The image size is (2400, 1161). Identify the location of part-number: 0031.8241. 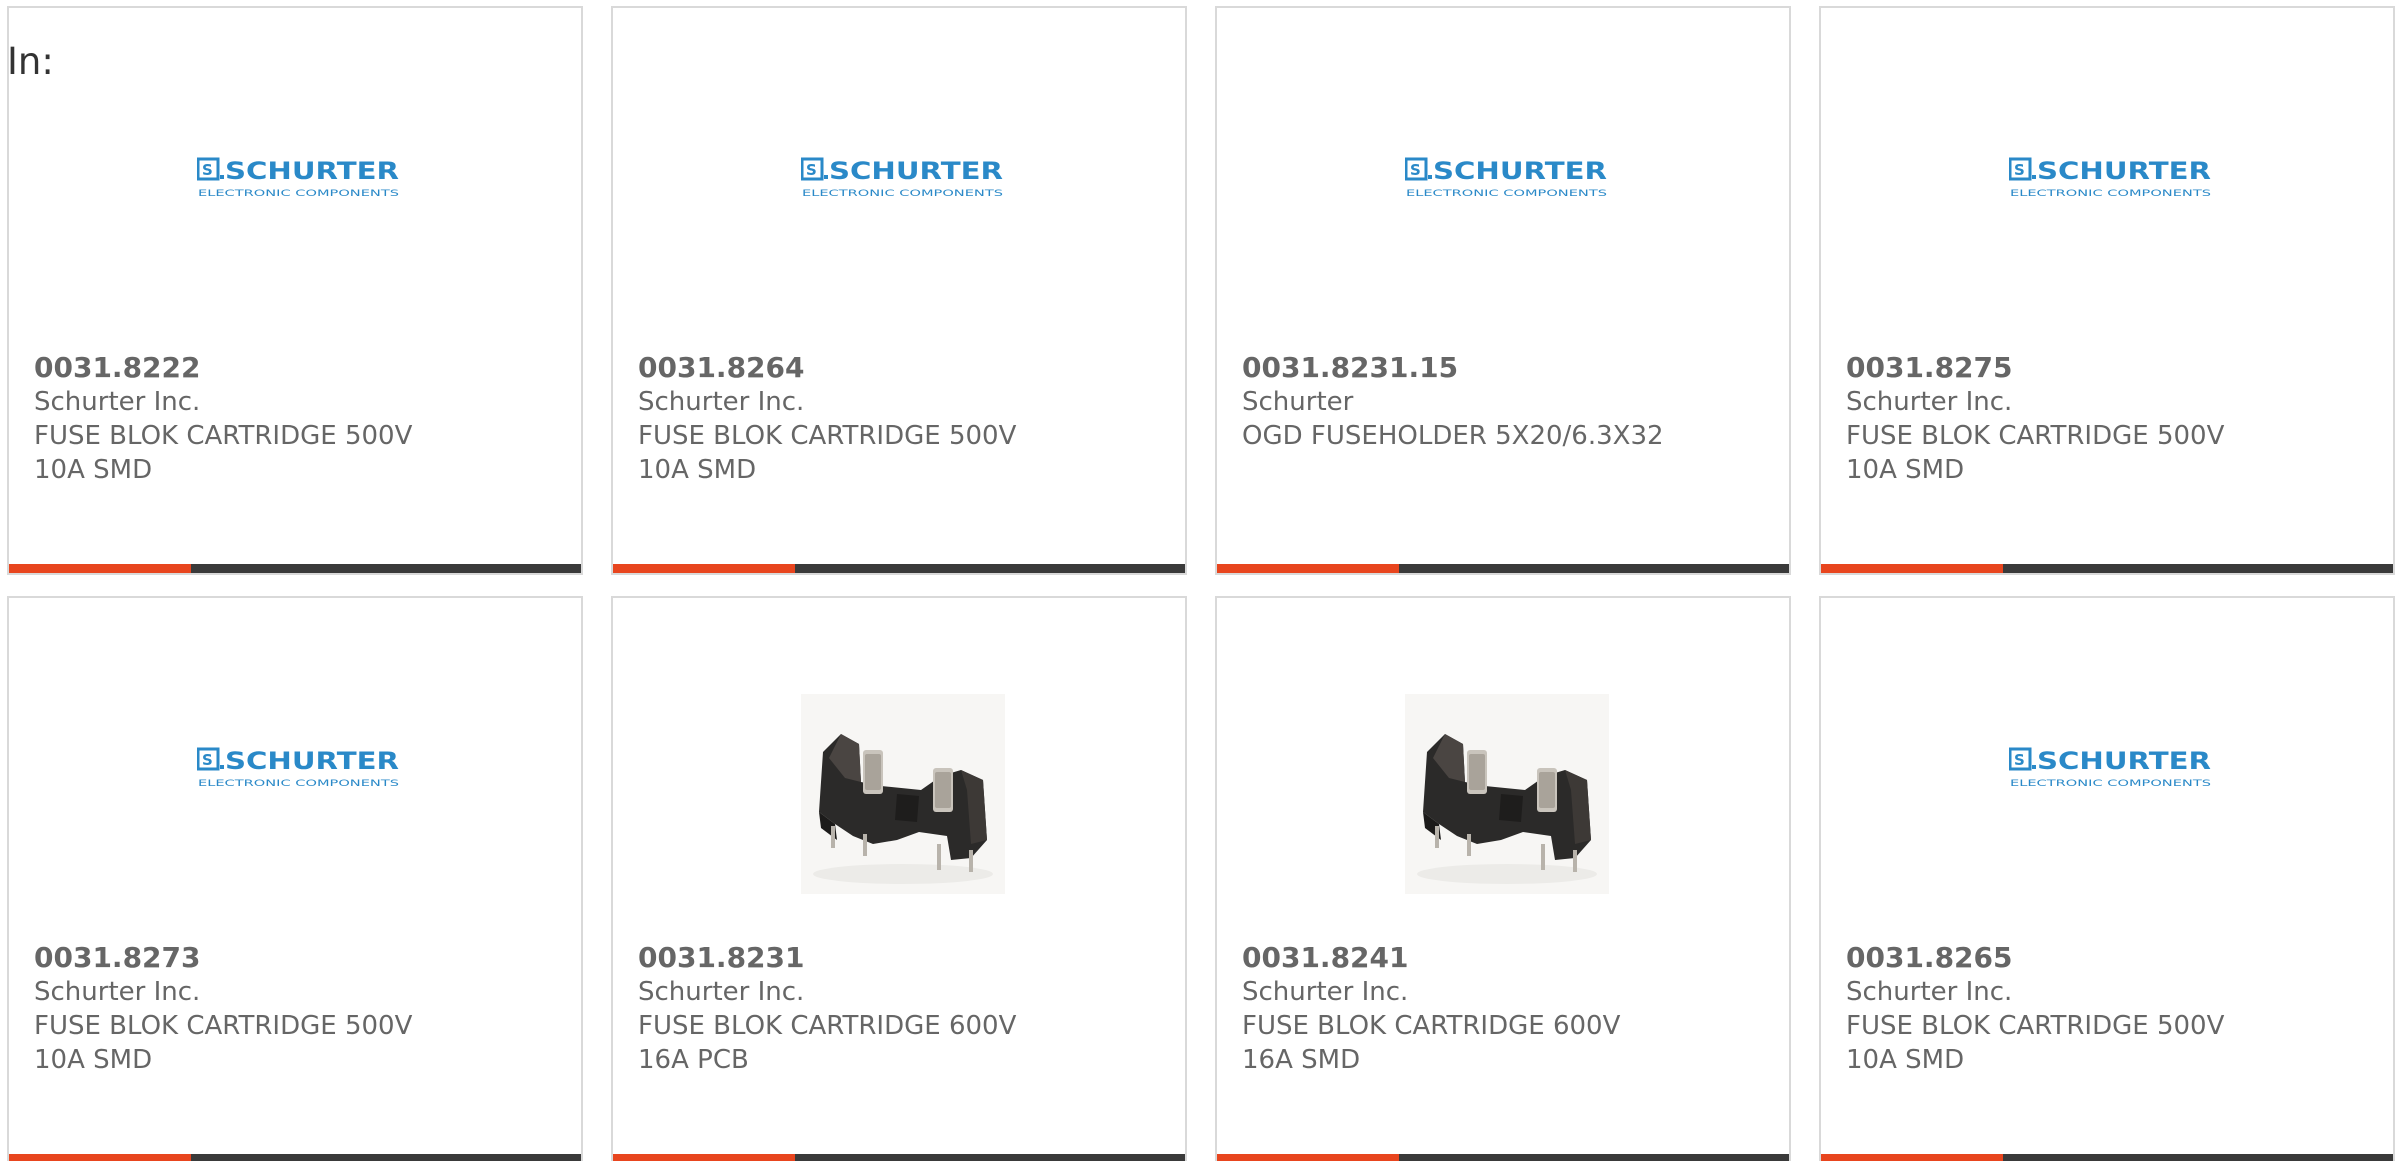
(1505, 958).